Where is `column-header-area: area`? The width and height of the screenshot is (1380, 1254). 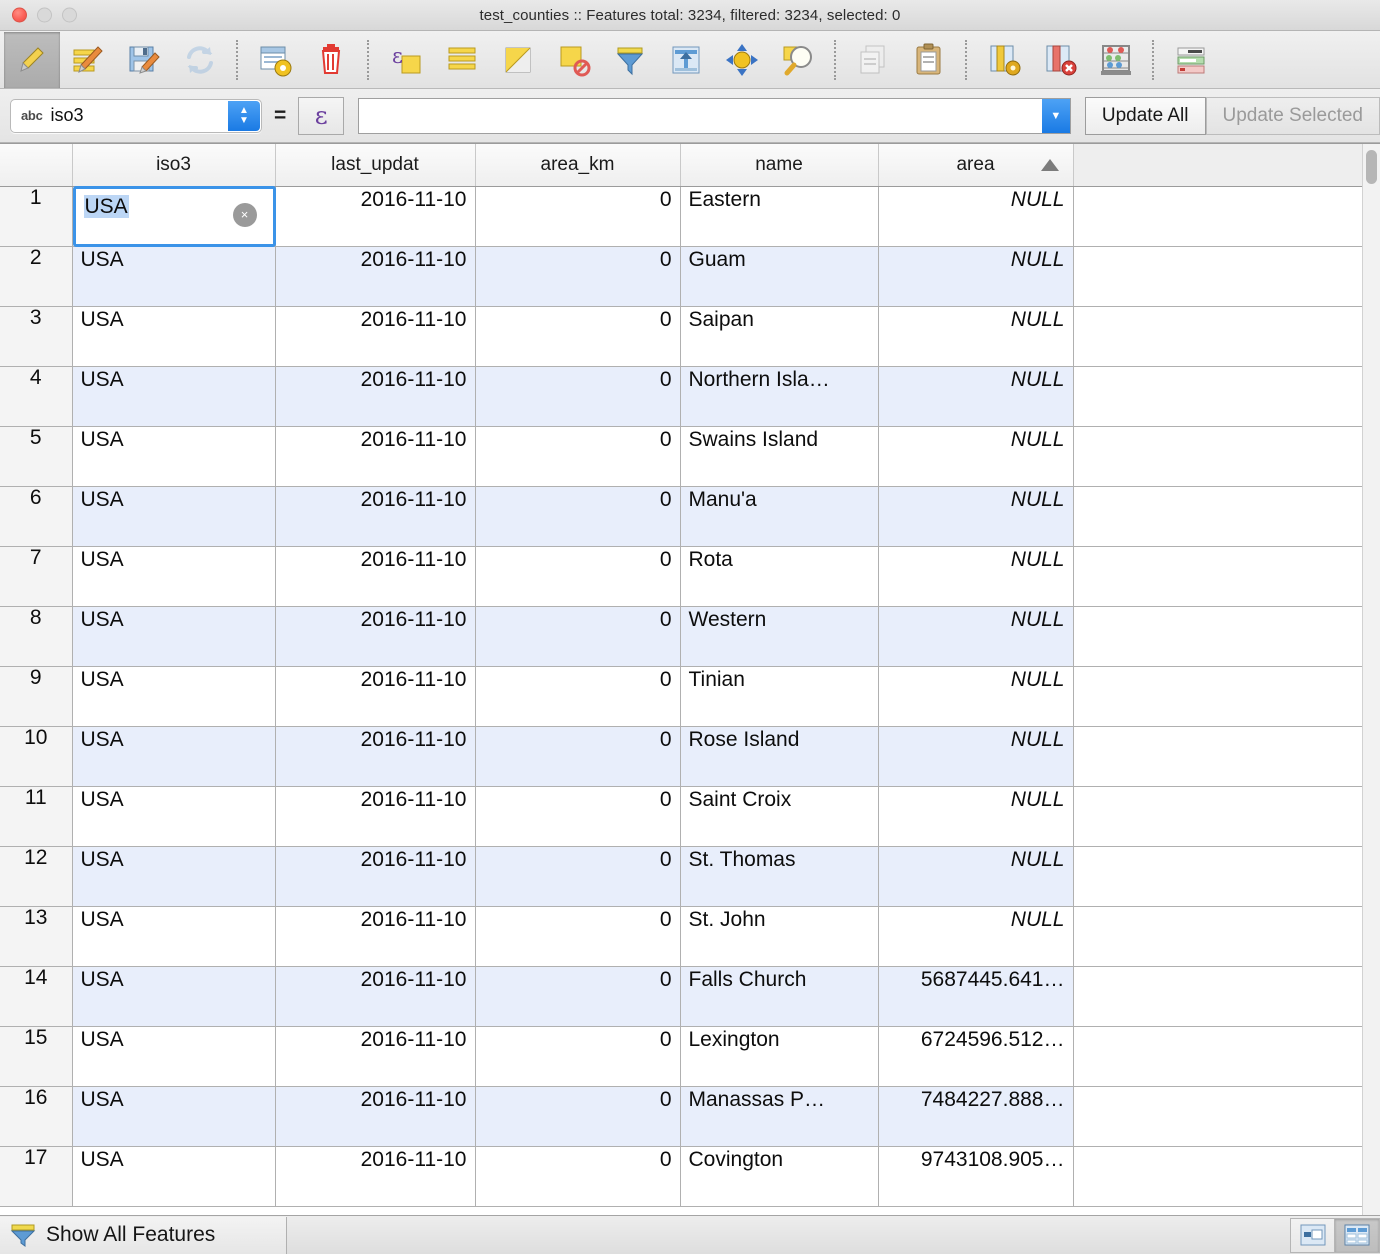
column-header-area: area is located at coordinates (976, 165).